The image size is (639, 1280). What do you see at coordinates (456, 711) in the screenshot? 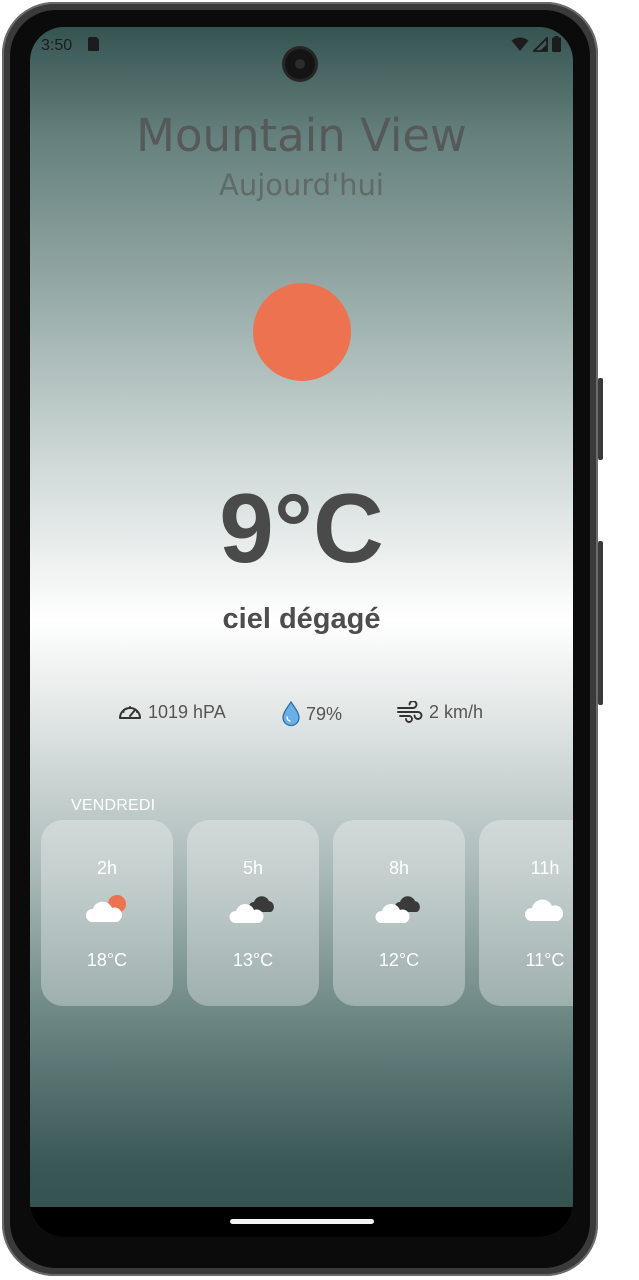
I see `wind-value: 2 km/h` at bounding box center [456, 711].